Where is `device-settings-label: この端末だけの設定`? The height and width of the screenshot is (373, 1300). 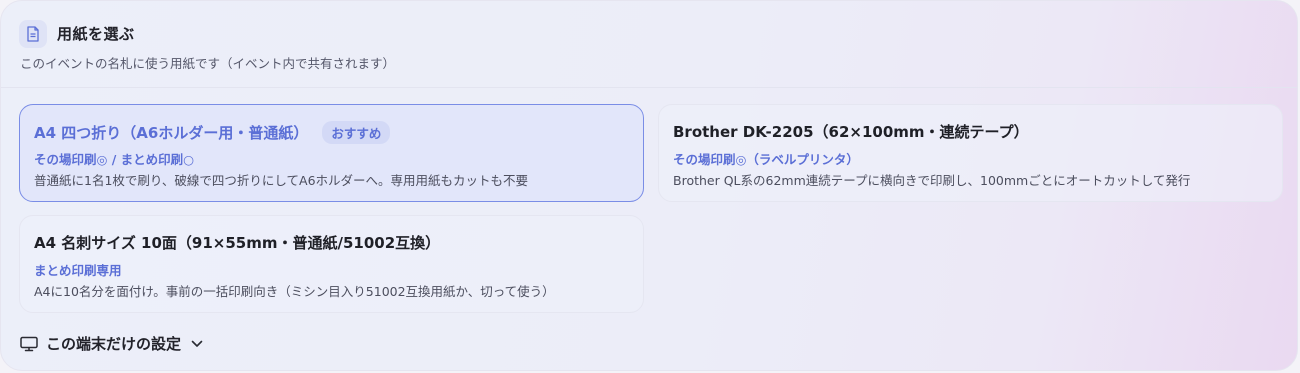
device-settings-label: この端末だけの設定 is located at coordinates (114, 344).